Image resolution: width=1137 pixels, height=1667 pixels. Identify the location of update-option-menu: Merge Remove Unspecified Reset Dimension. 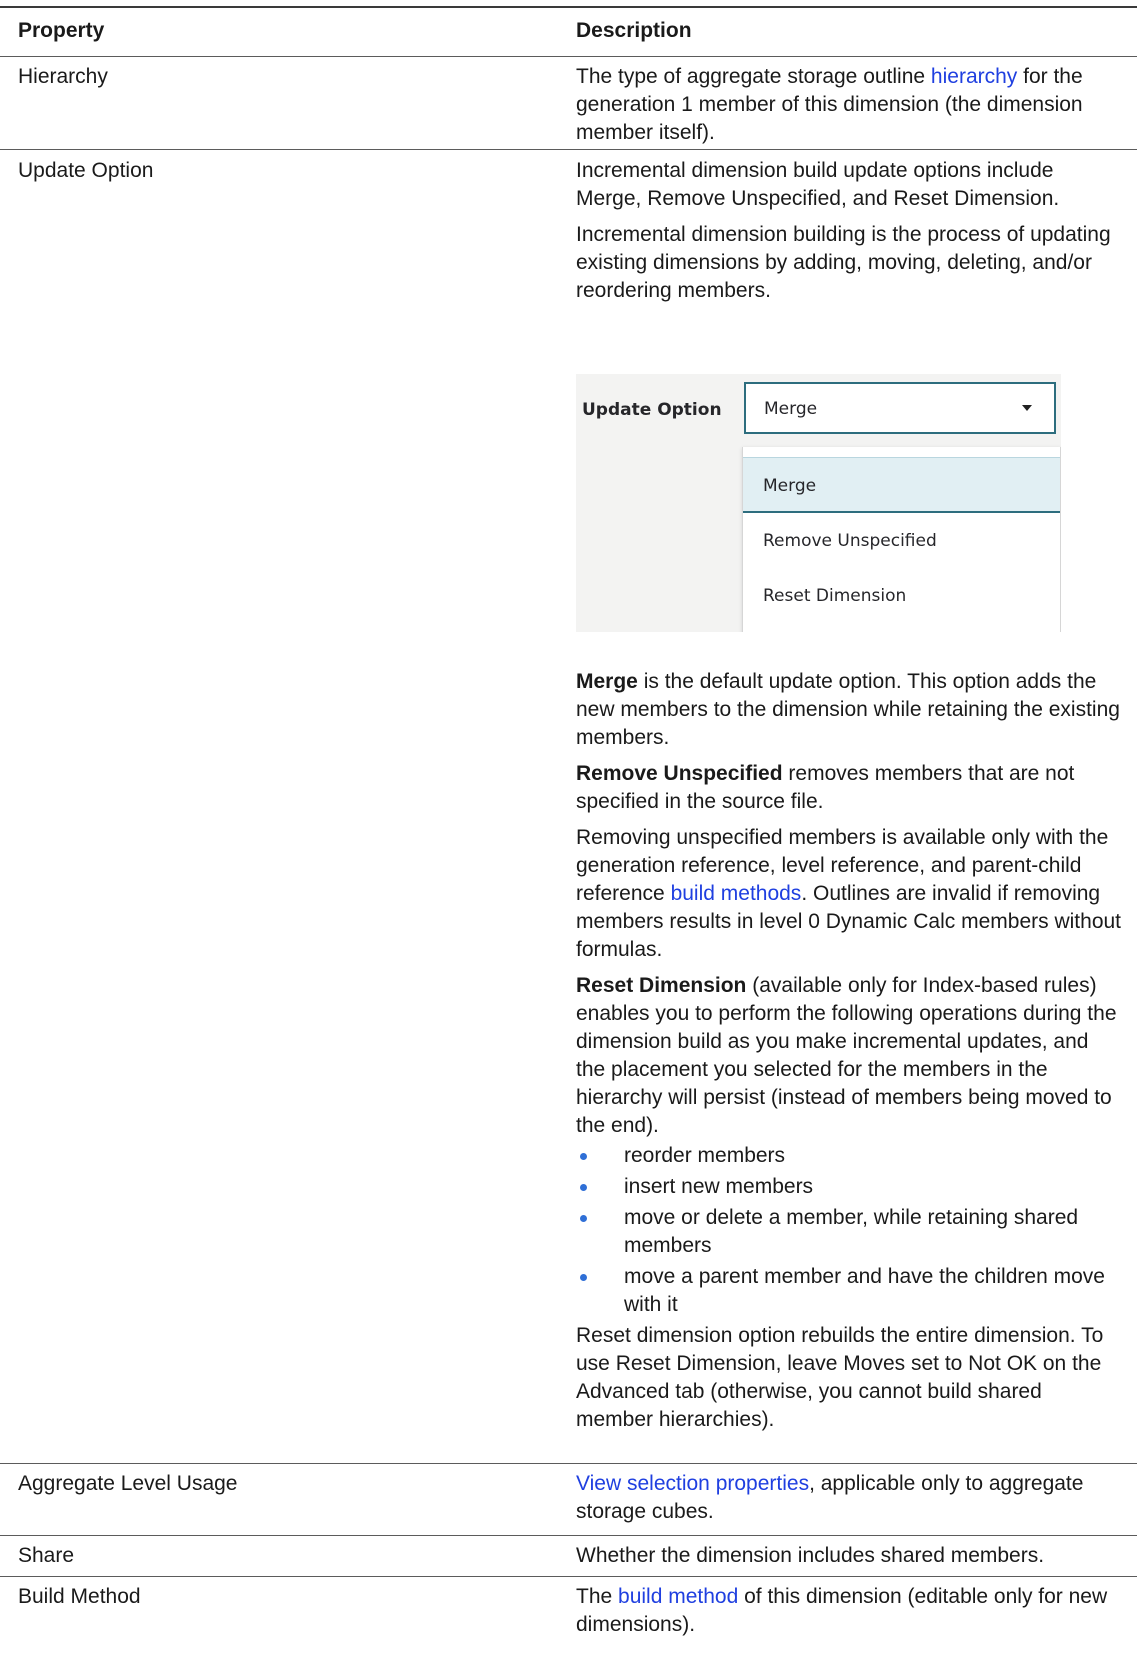
(901, 539).